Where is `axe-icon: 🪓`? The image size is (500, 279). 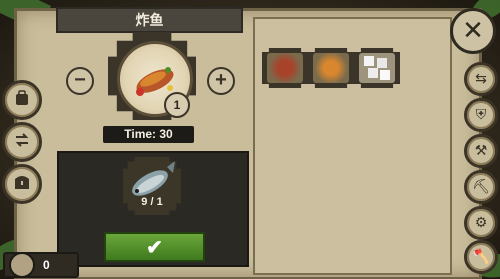
axe-icon: 🪓 is located at coordinates (481, 257).